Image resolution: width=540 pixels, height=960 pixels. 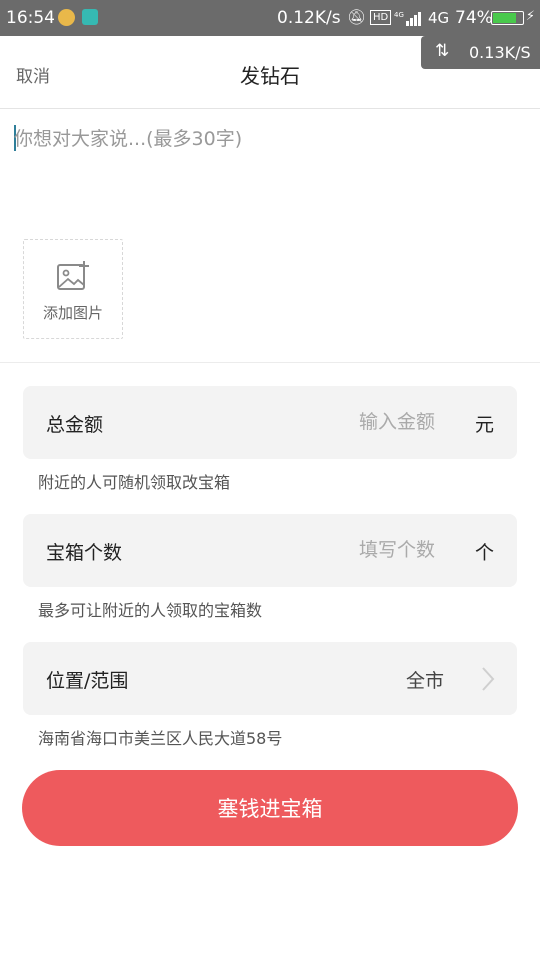 What do you see at coordinates (87, 681) in the screenshot?
I see `location-label: 位置/范围` at bounding box center [87, 681].